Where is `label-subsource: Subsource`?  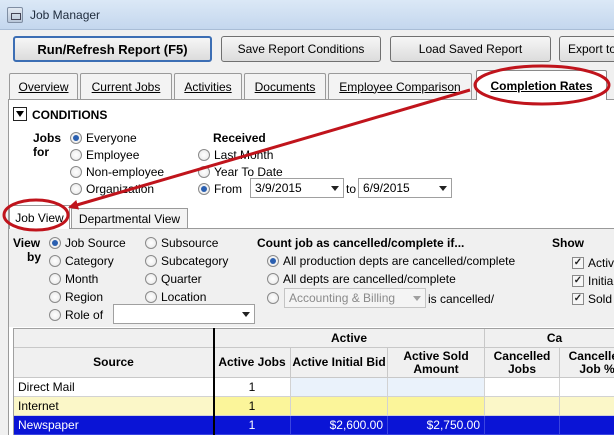
label-subsource: Subsource is located at coordinates (190, 243).